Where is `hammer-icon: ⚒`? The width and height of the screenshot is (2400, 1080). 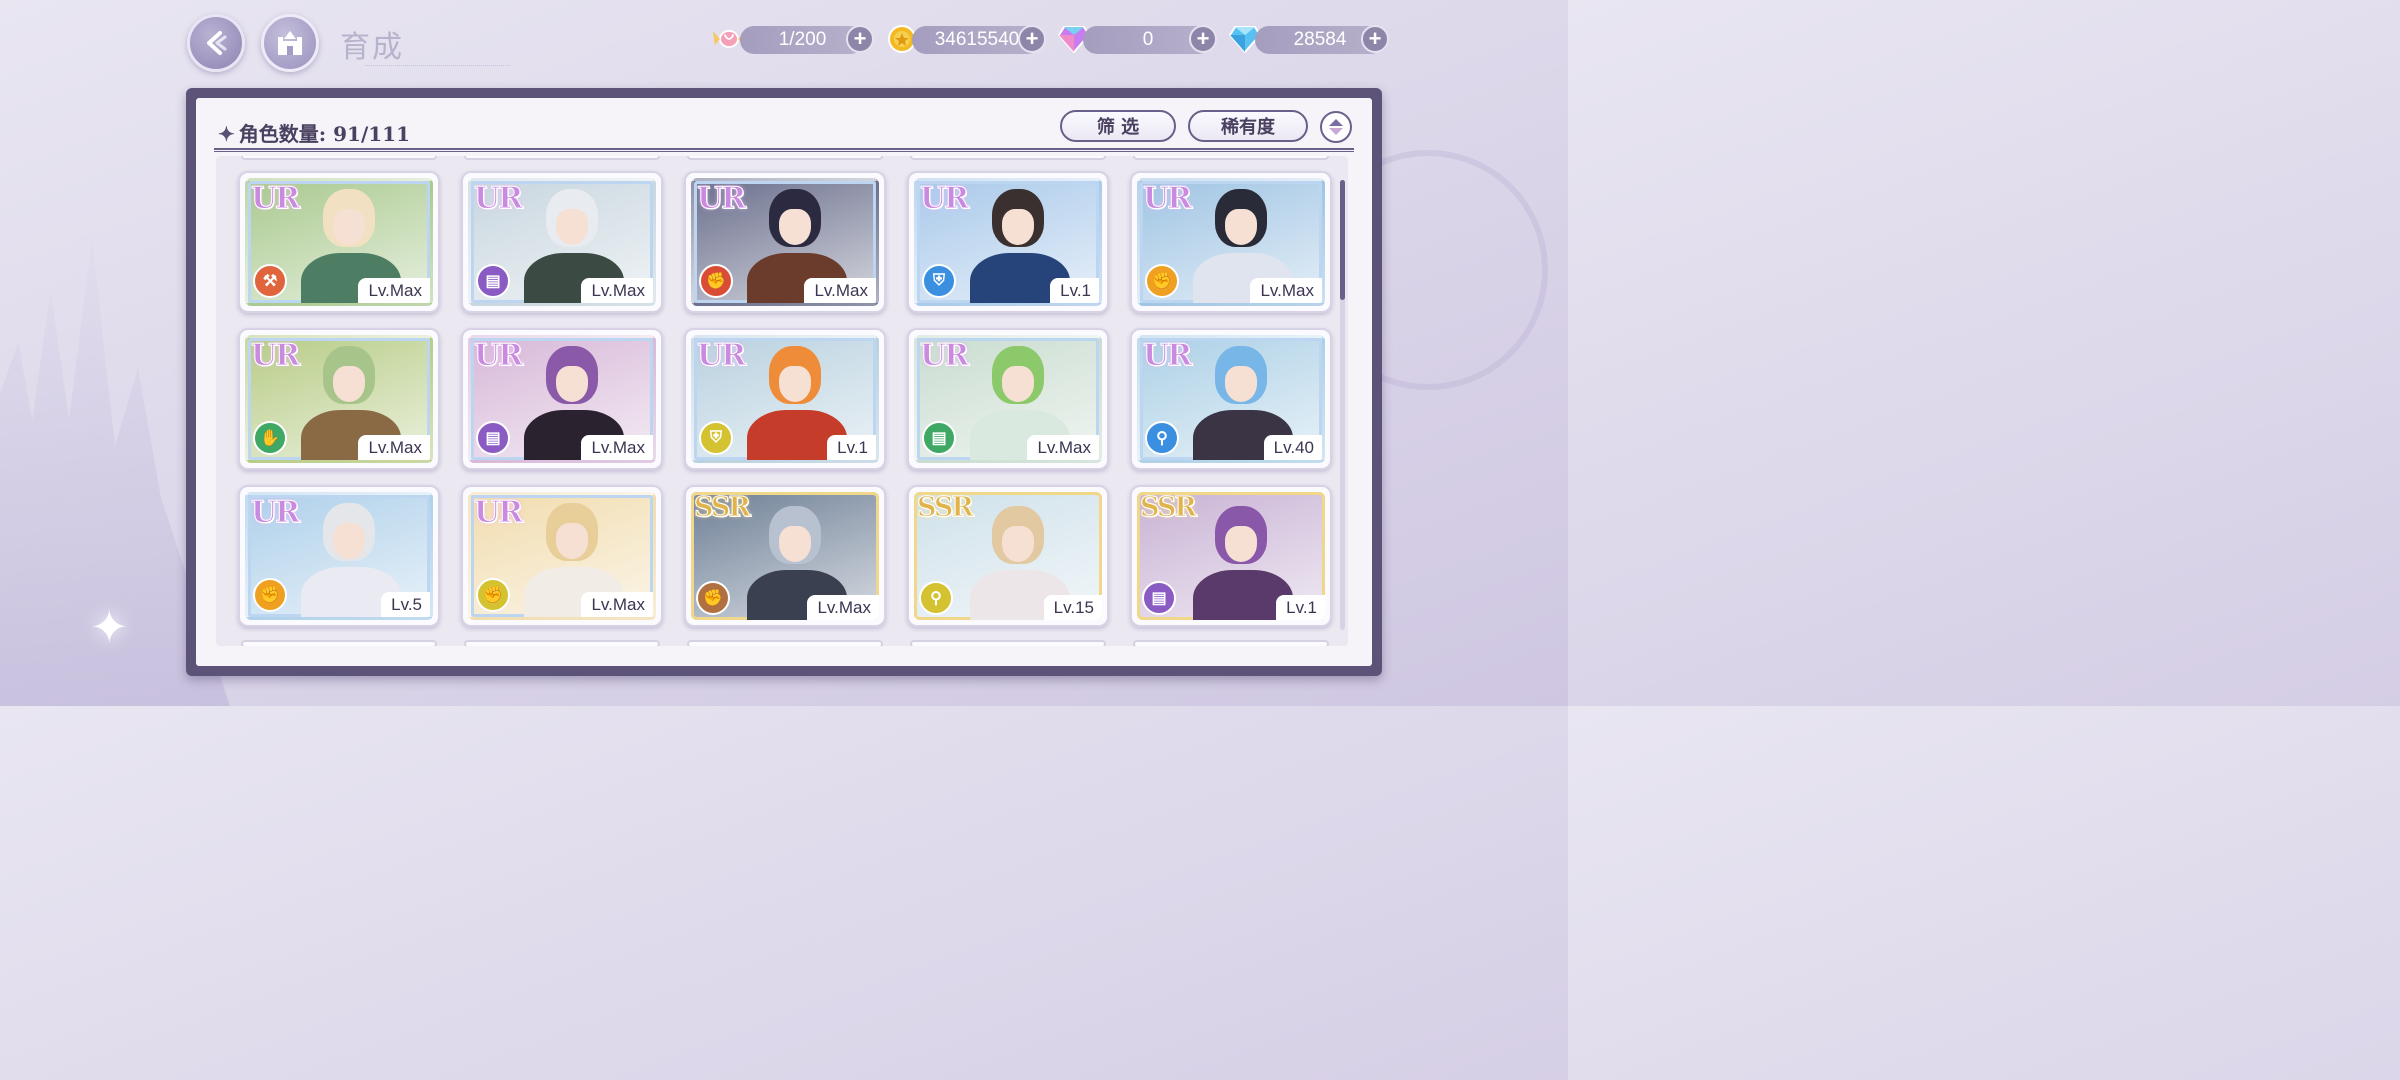 hammer-icon: ⚒ is located at coordinates (270, 281).